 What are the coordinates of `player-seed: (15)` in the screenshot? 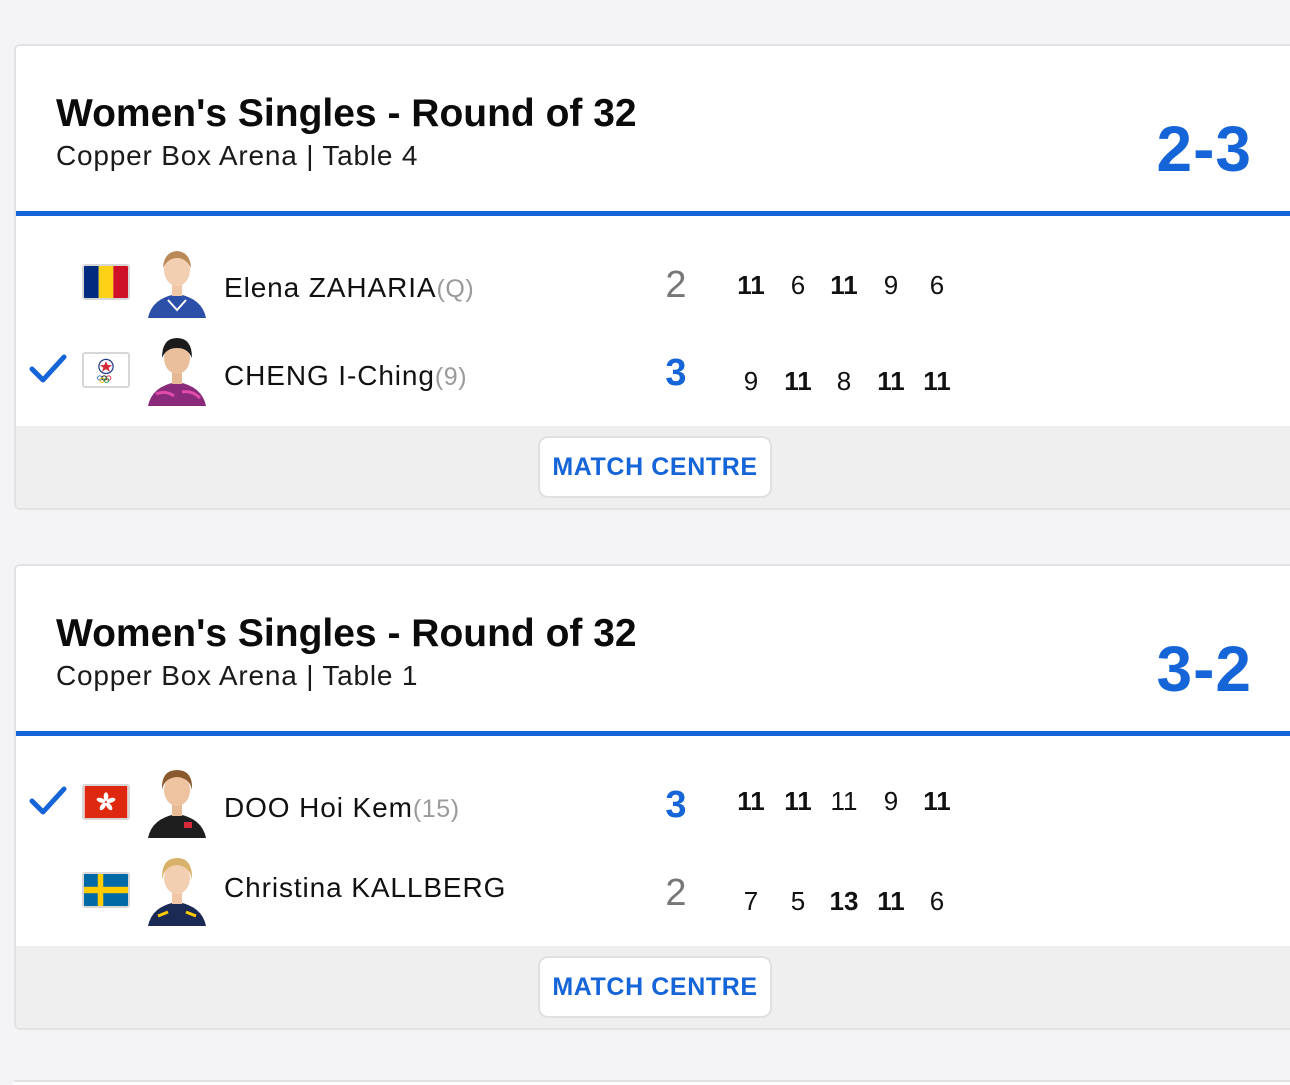 It's located at (436, 809).